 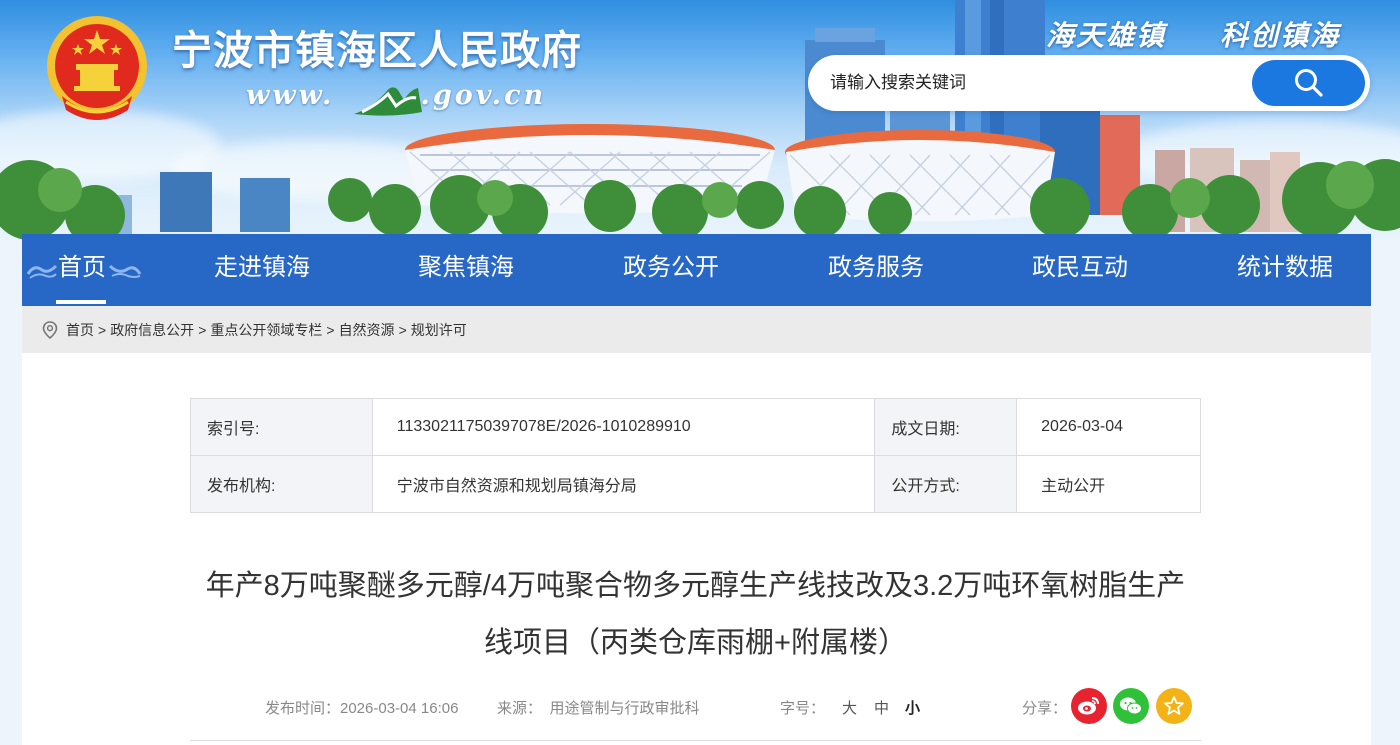 What do you see at coordinates (1108, 484) in the screenshot?
I see `mode-value: 主动公开` at bounding box center [1108, 484].